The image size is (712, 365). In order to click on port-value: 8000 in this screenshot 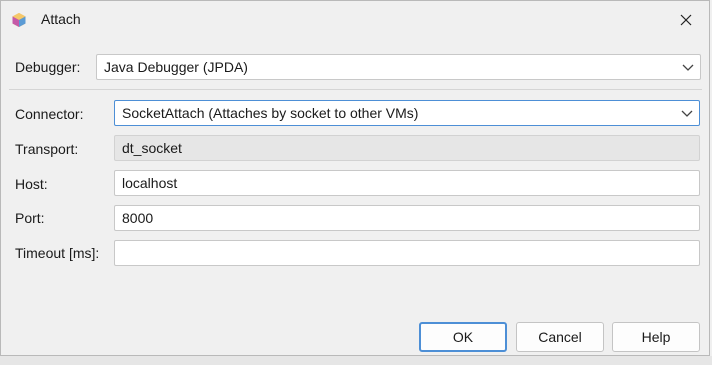, I will do `click(138, 218)`.